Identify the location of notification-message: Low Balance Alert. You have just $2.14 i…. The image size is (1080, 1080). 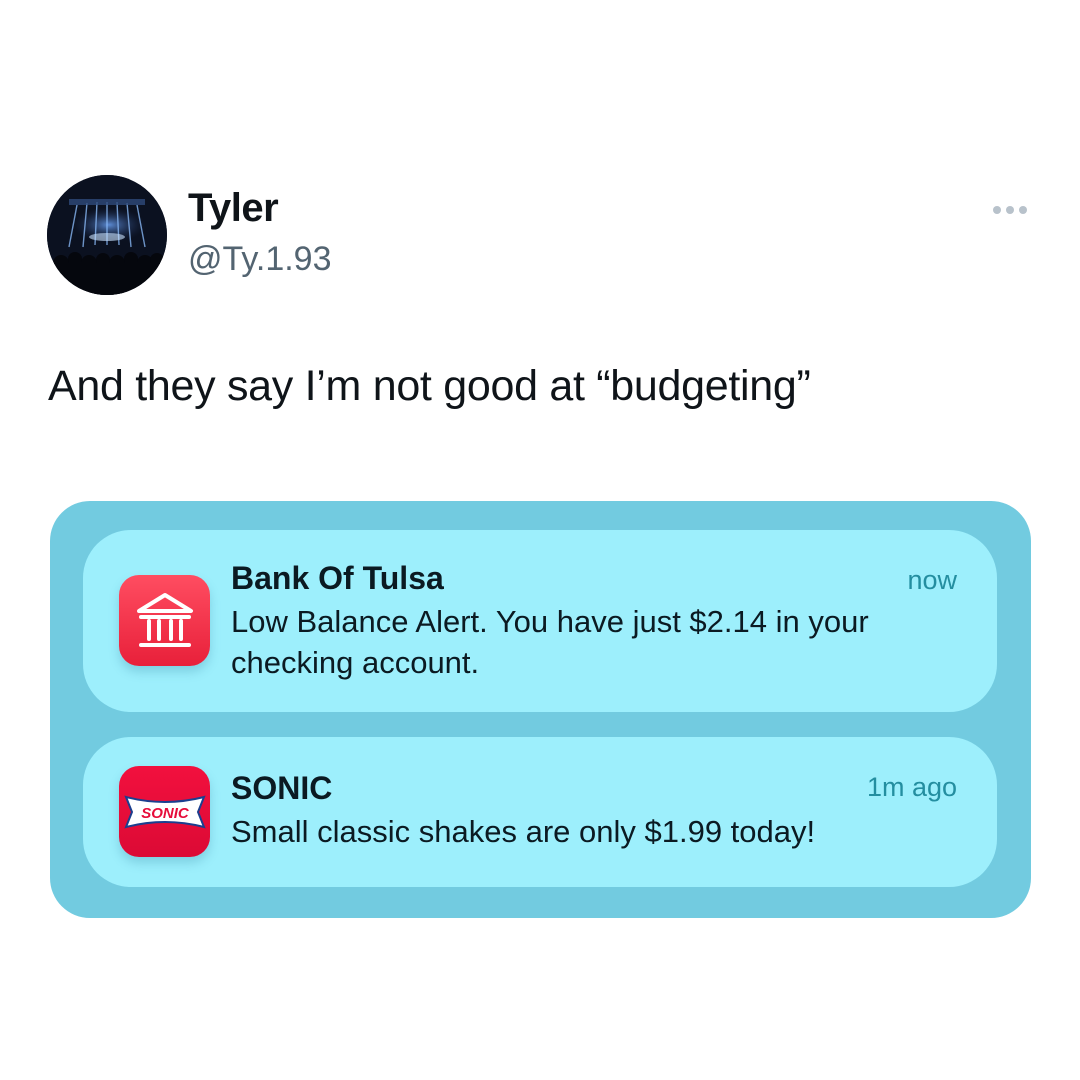
(550, 642).